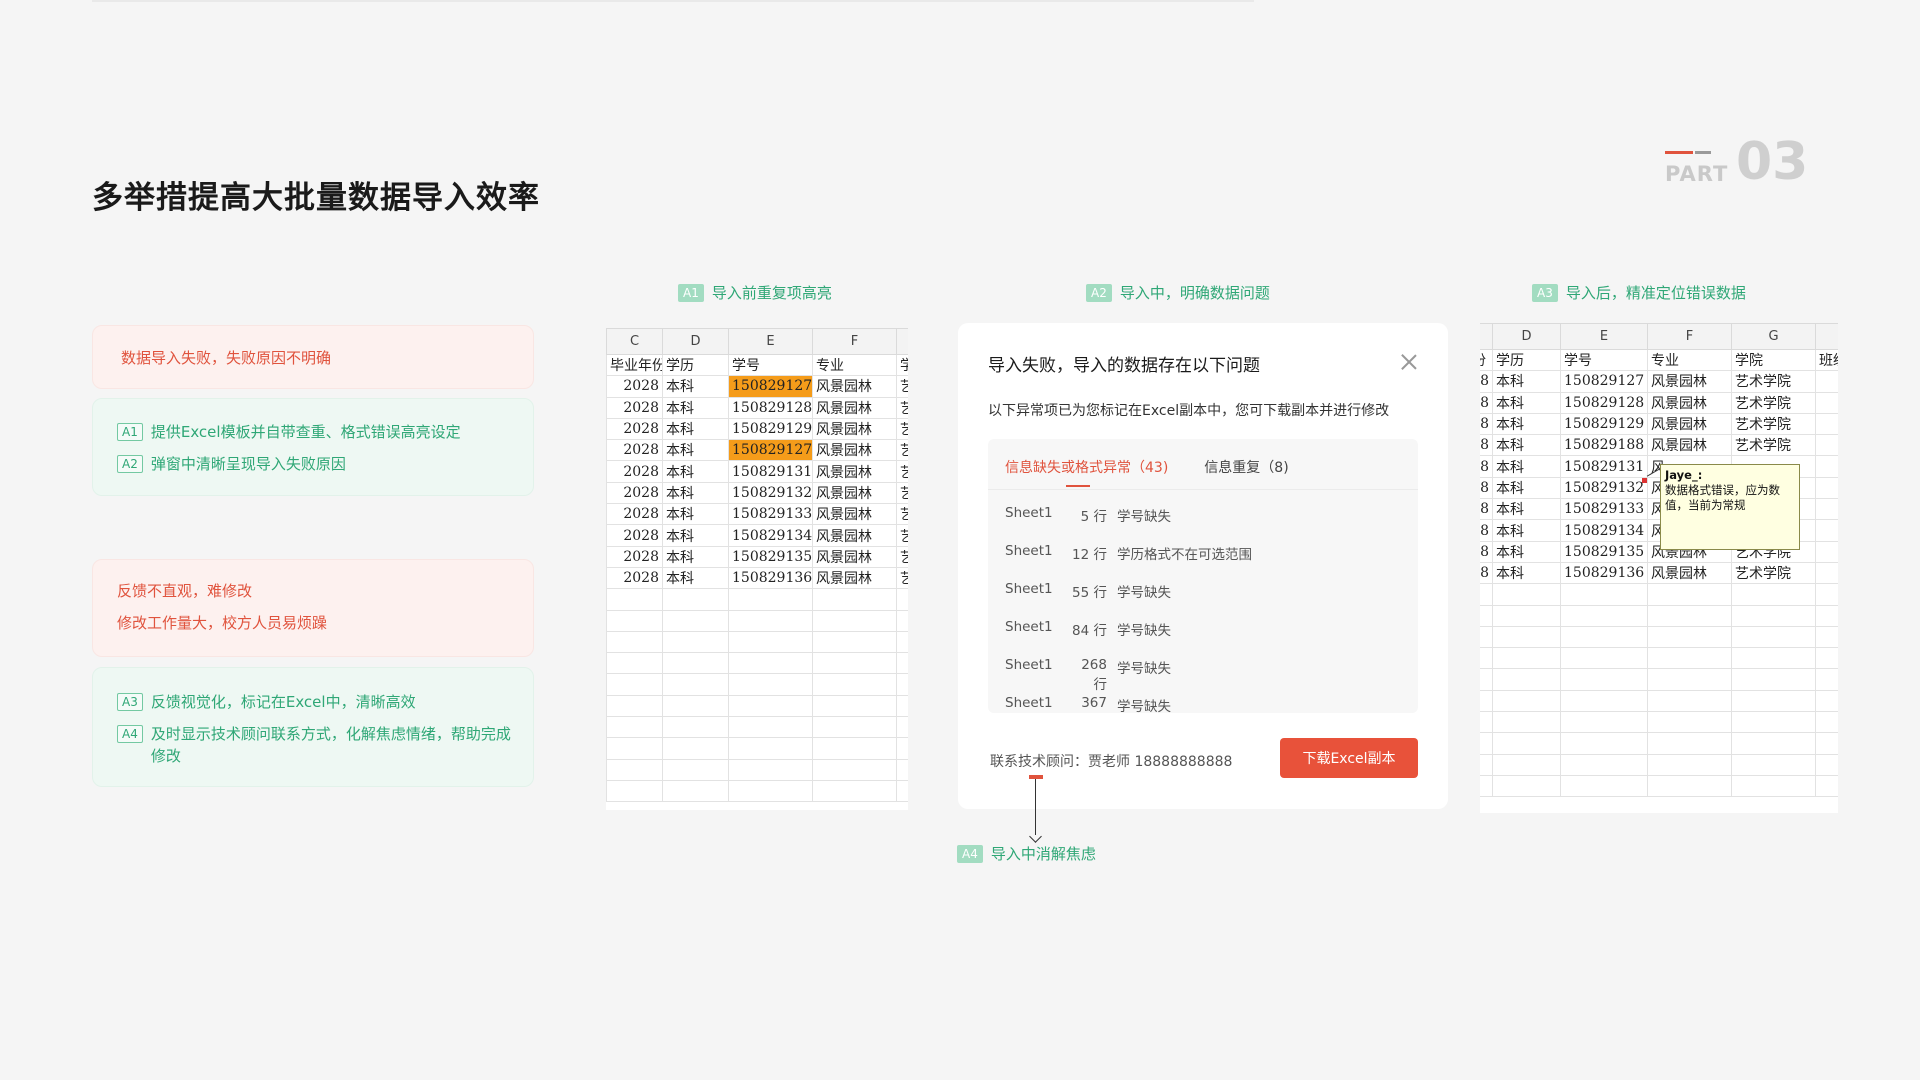 The height and width of the screenshot is (1080, 1920). I want to click on table-cell: 班级, so click(1826, 360).